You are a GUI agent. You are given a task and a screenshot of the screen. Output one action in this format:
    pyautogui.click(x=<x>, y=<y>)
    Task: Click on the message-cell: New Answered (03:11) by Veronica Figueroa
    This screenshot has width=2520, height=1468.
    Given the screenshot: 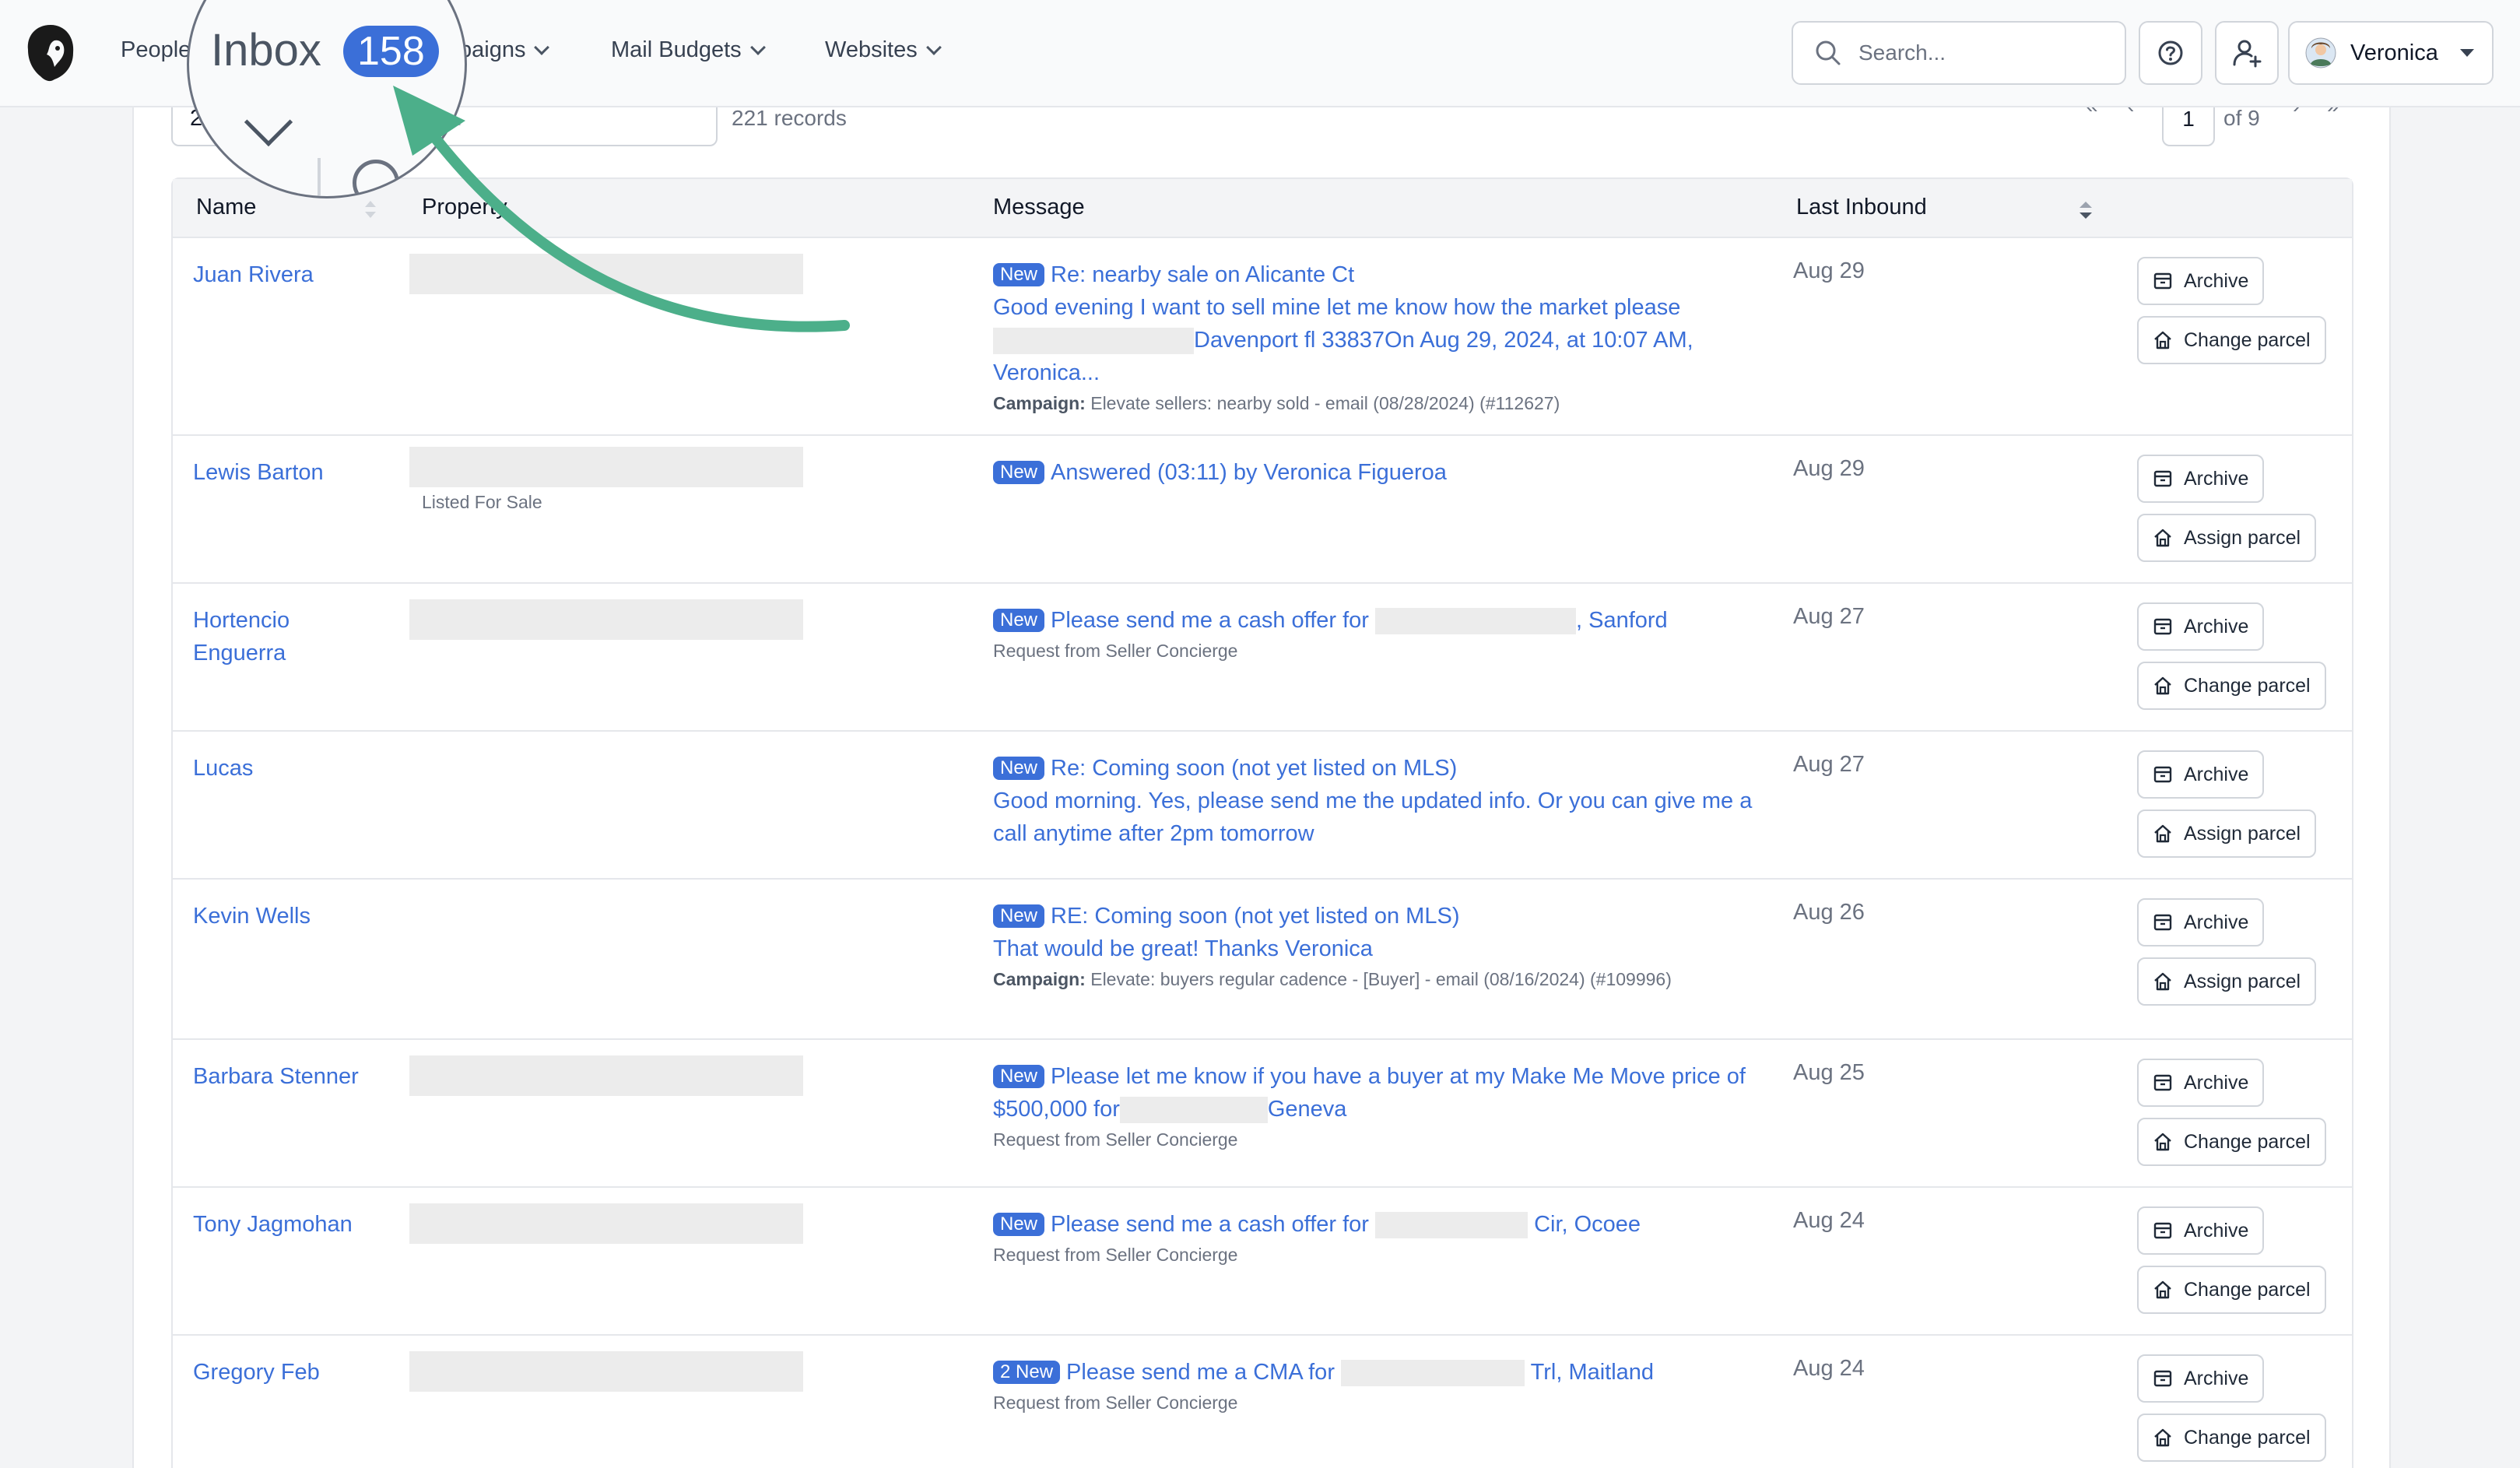 What is the action you would take?
    pyautogui.click(x=1382, y=473)
    